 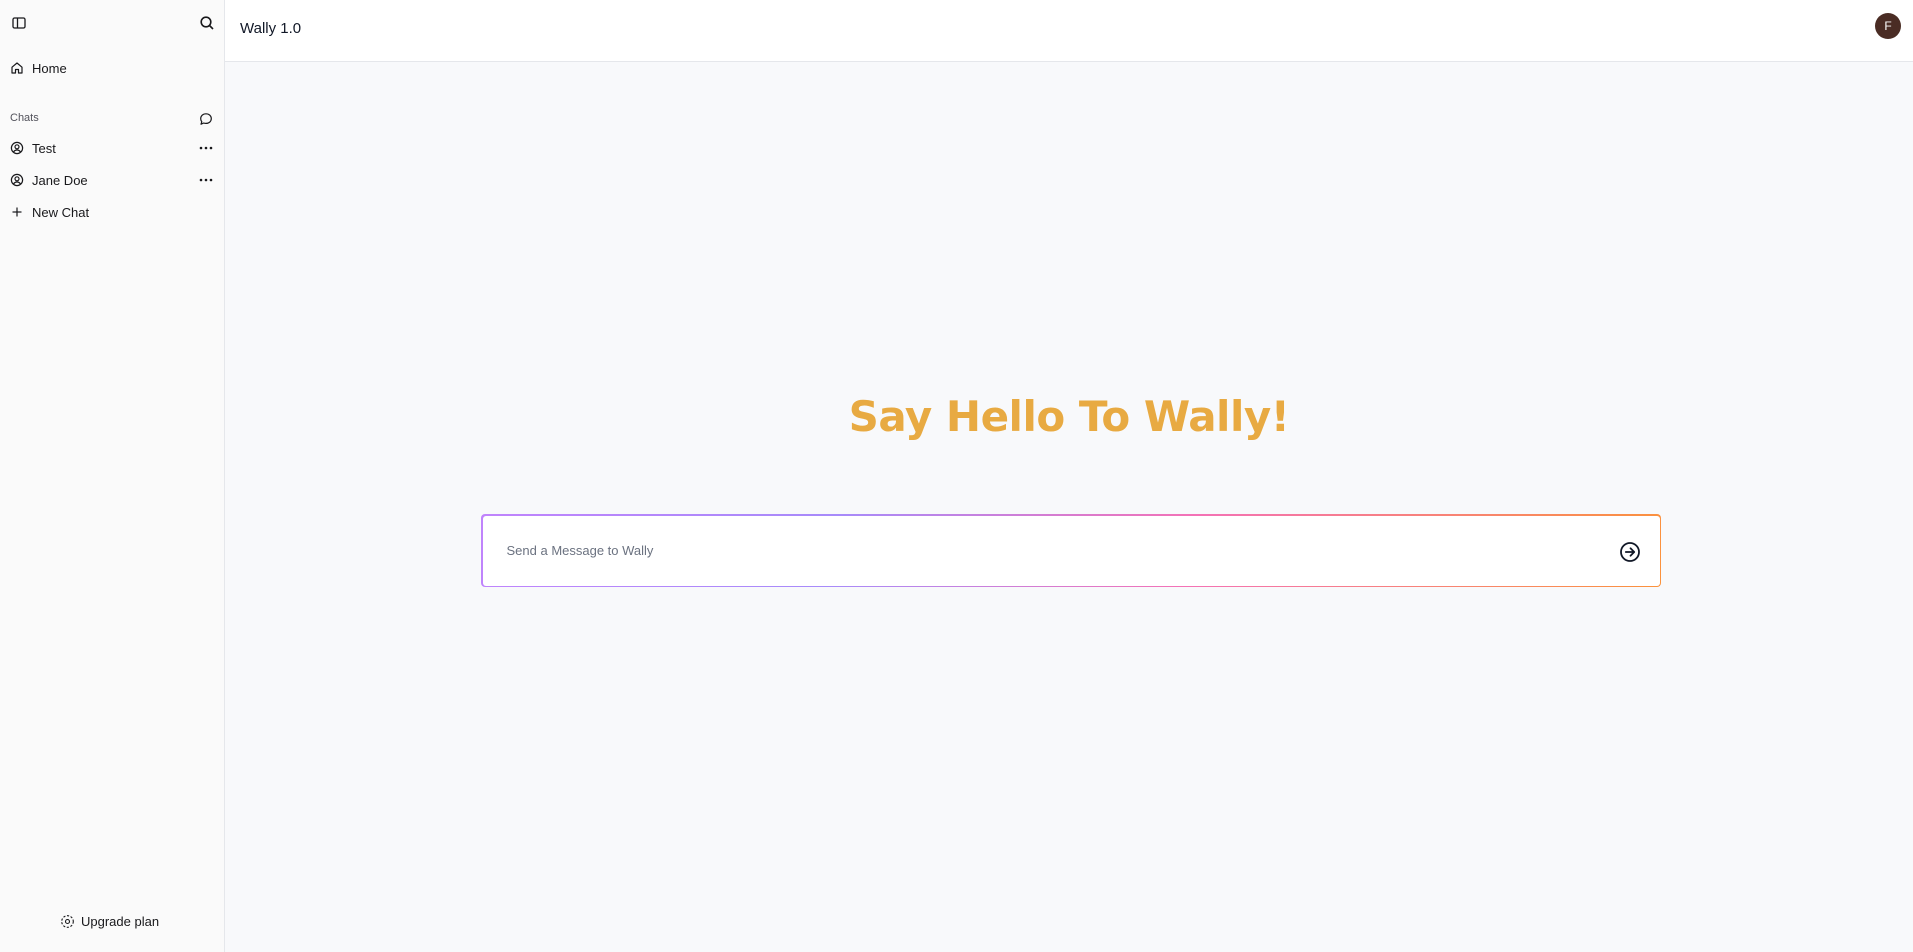 What do you see at coordinates (17, 212) in the screenshot?
I see `plus-icon` at bounding box center [17, 212].